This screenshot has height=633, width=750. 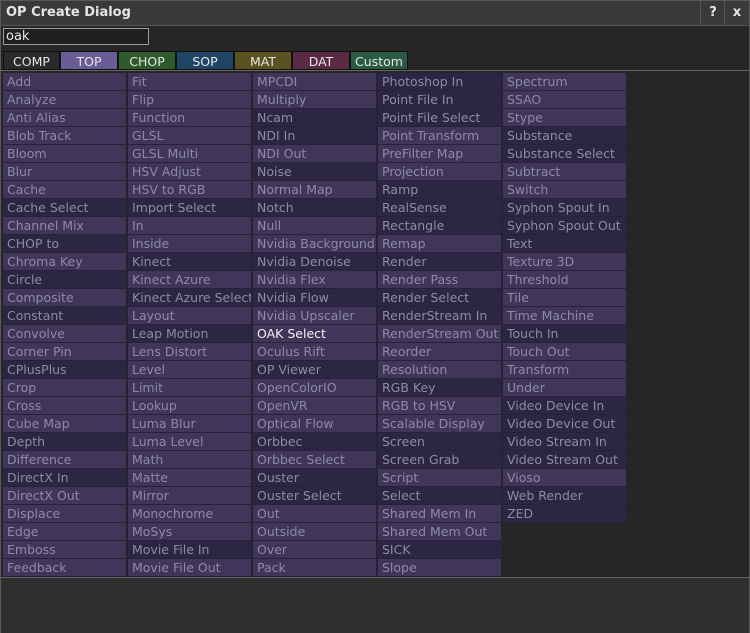 I want to click on operator-item: Outside, so click(x=315, y=532).